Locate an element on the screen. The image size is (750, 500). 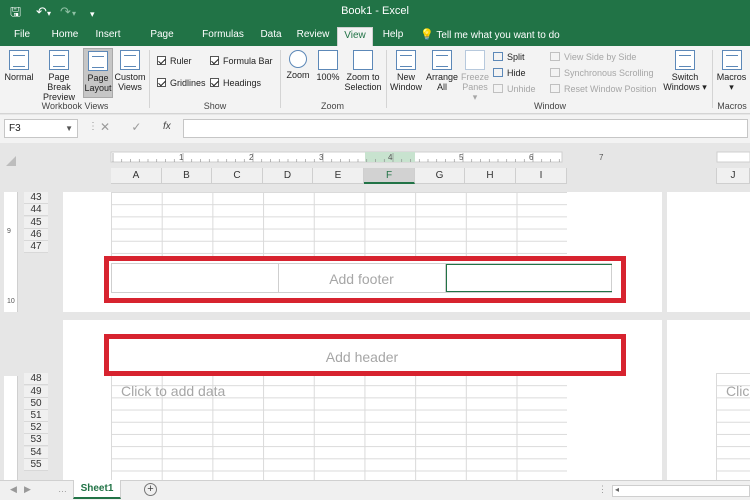
column-header-g: G is located at coordinates (440, 176).